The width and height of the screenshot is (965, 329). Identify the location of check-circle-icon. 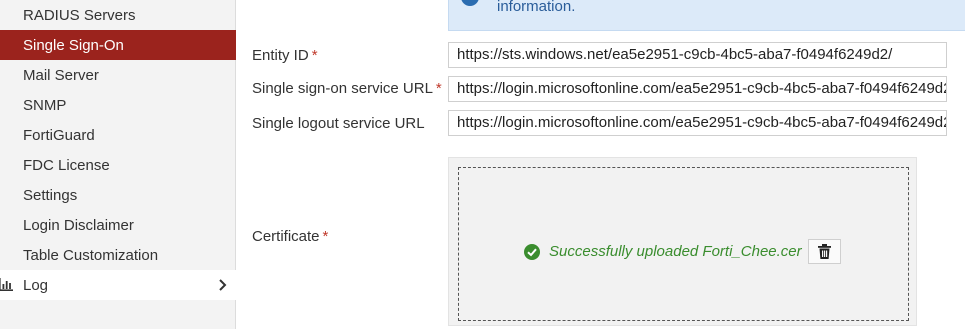
(532, 251).